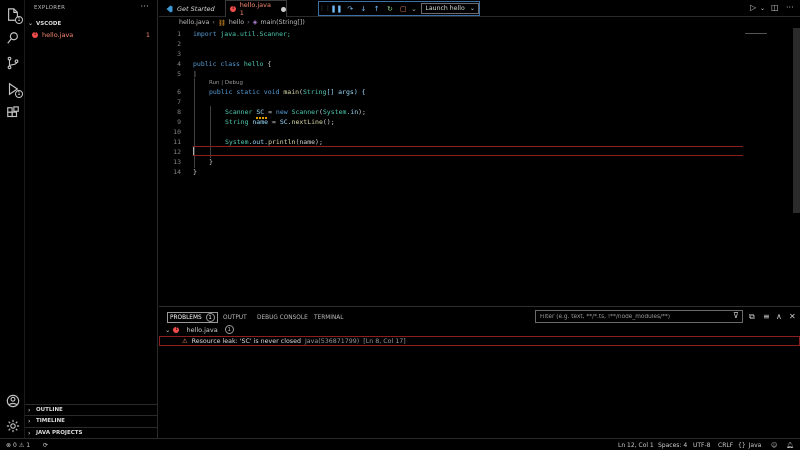  I want to click on tab-hello-java-label: hello.java 1, so click(255, 9).